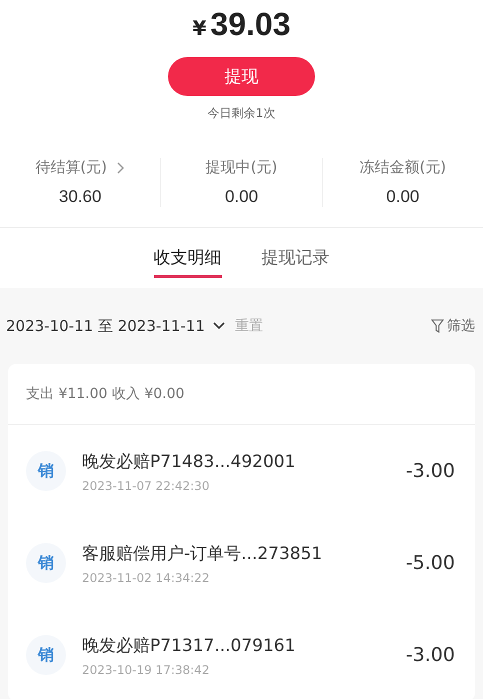  Describe the element at coordinates (236, 553) in the screenshot. I see `transaction-title: 客服赔偿用户-订单号...273851` at that location.